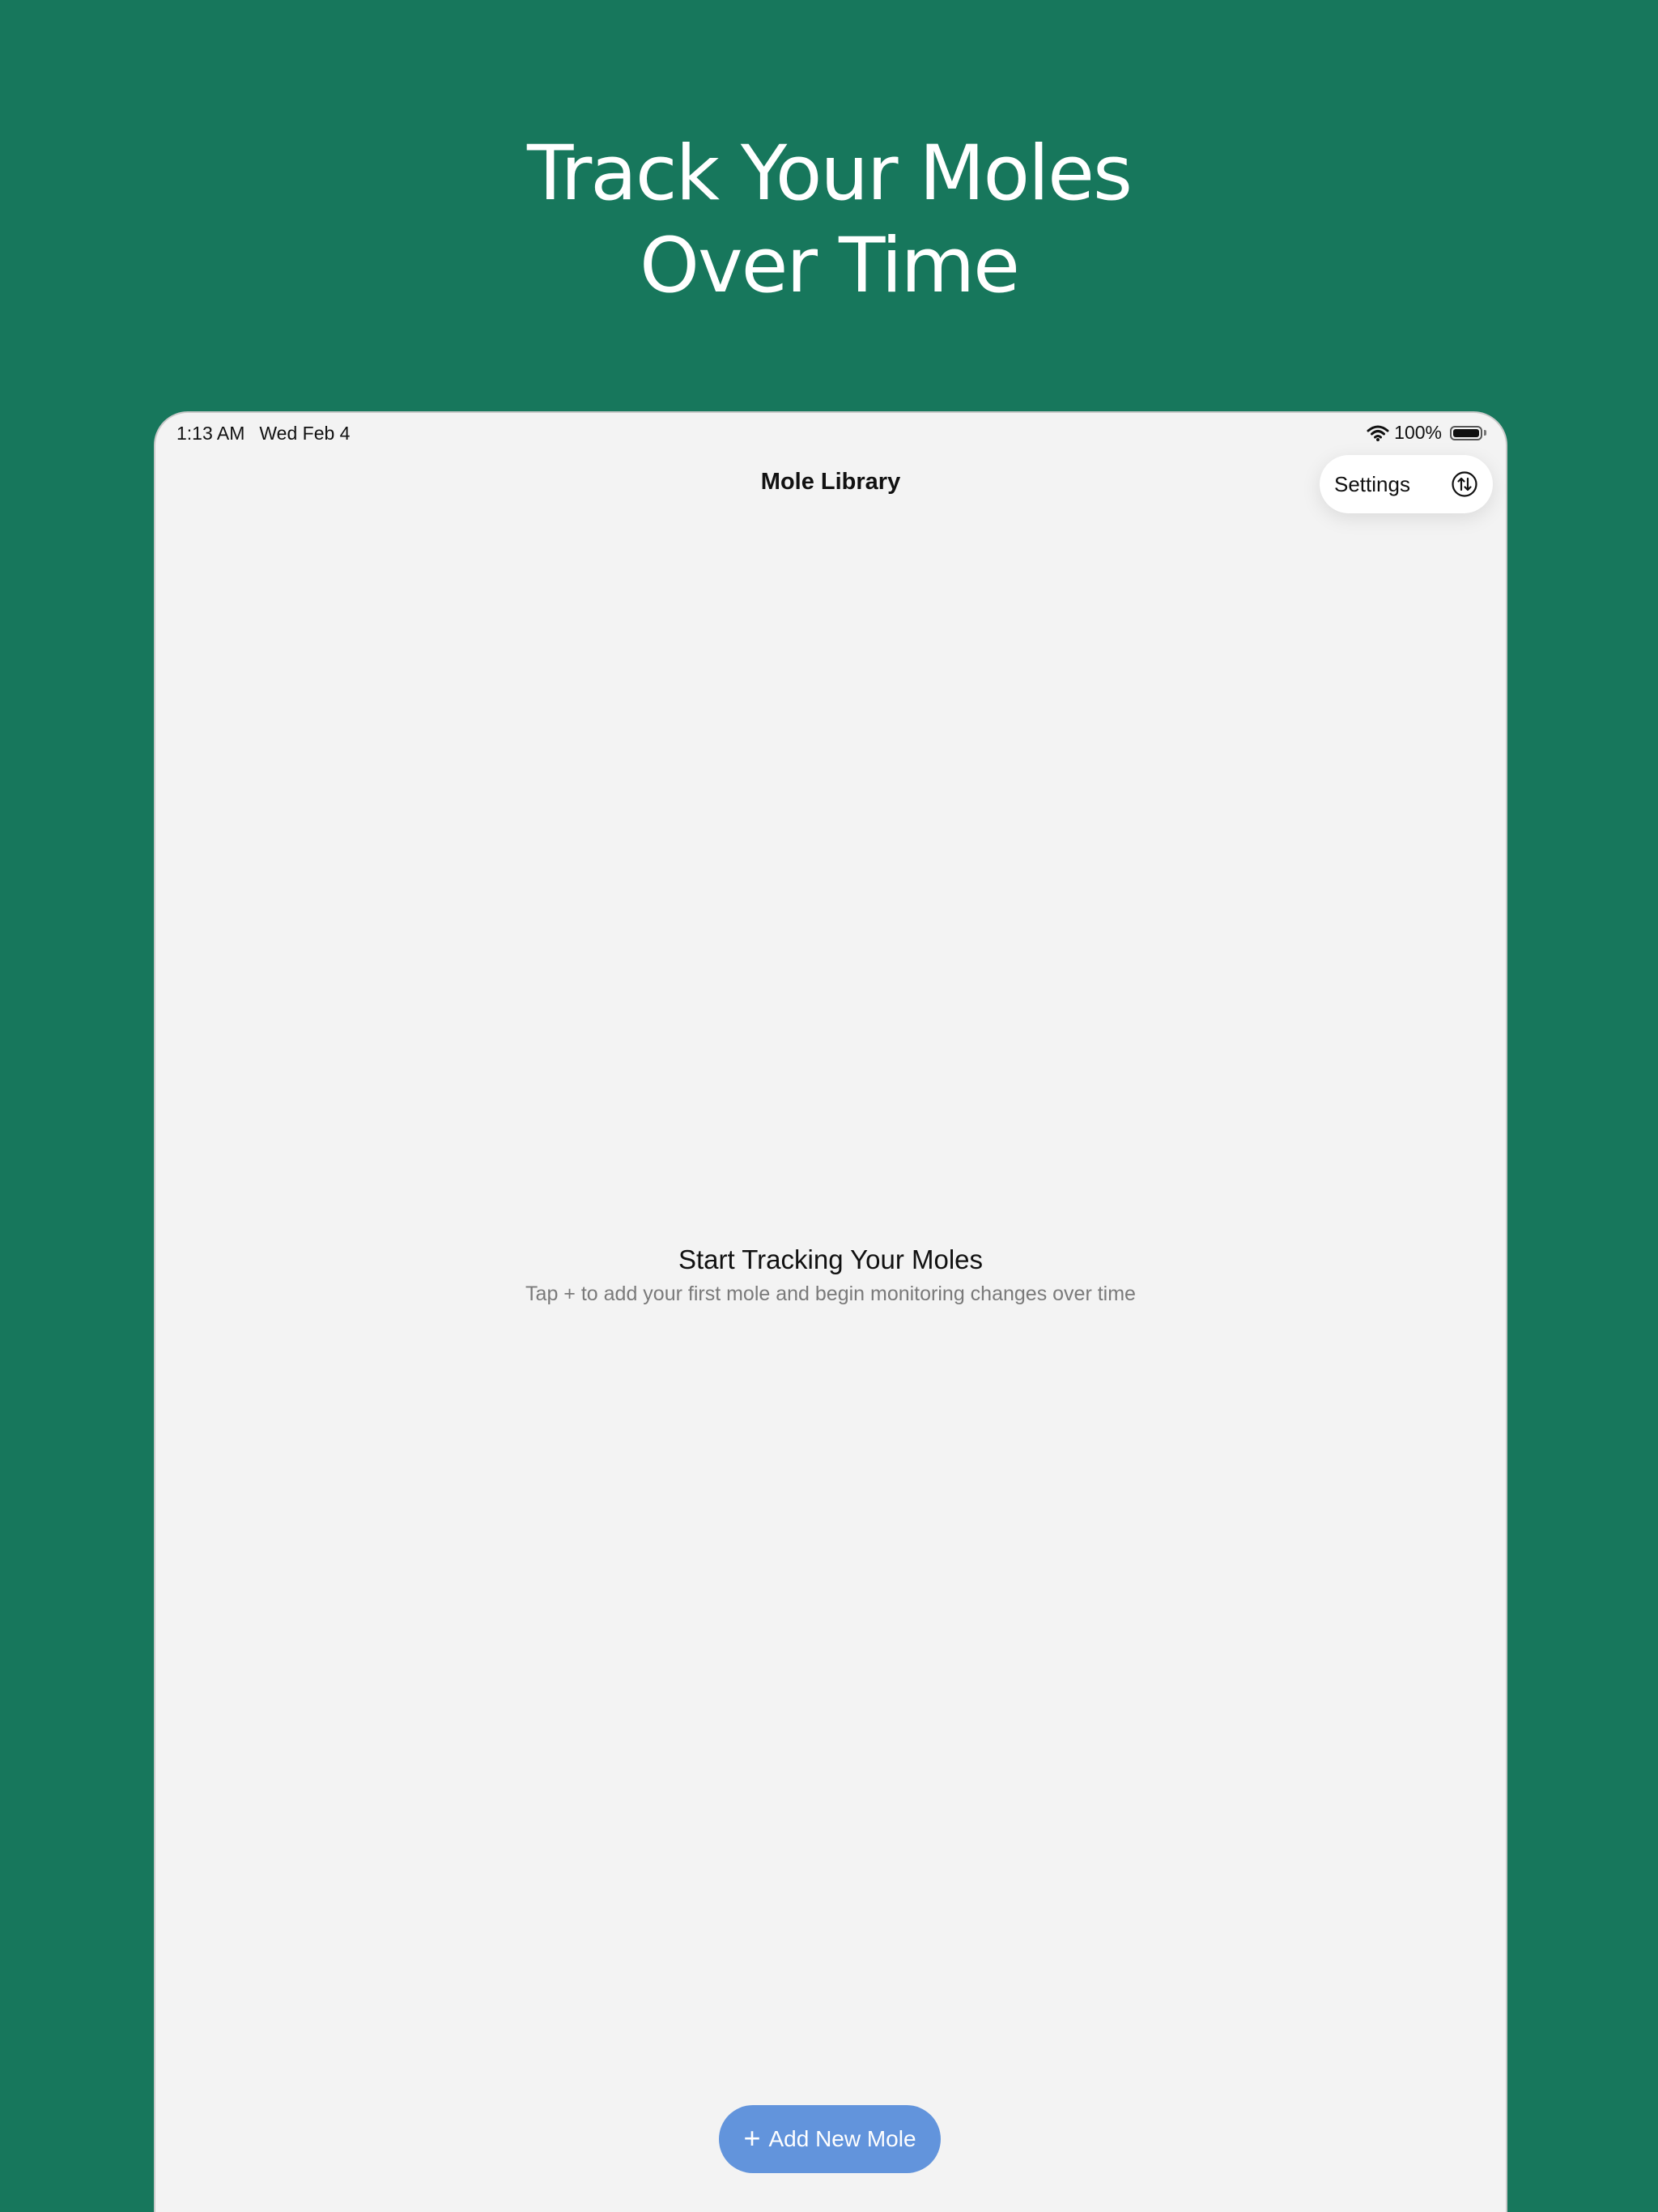 The height and width of the screenshot is (2212, 1658). I want to click on settings-button: Settings, so click(1372, 485).